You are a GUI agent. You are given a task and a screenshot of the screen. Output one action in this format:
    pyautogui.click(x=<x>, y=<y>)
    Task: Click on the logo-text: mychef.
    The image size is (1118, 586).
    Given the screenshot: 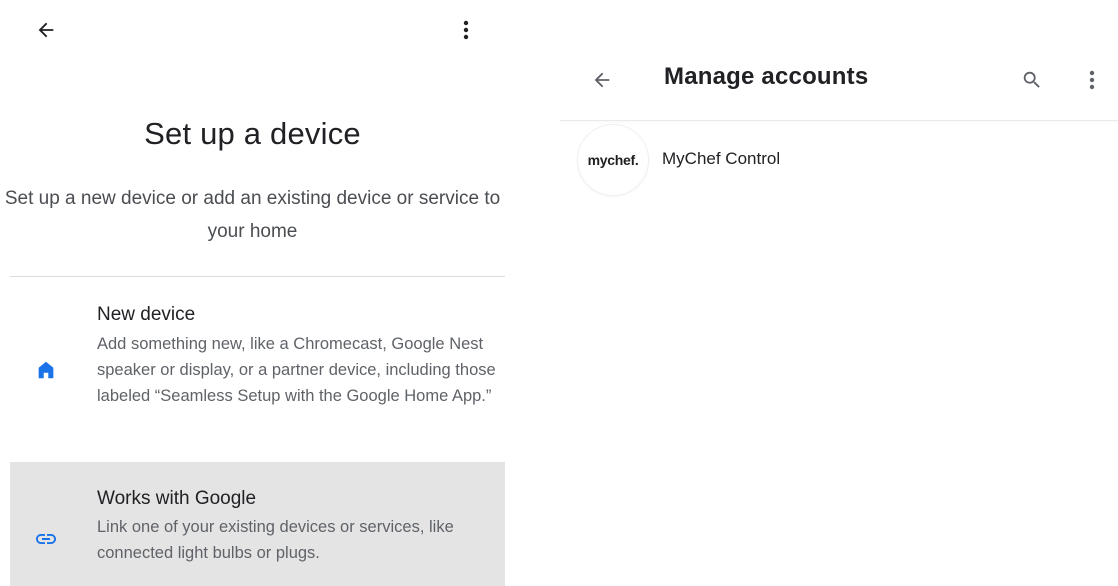 What is the action you would take?
    pyautogui.click(x=613, y=160)
    